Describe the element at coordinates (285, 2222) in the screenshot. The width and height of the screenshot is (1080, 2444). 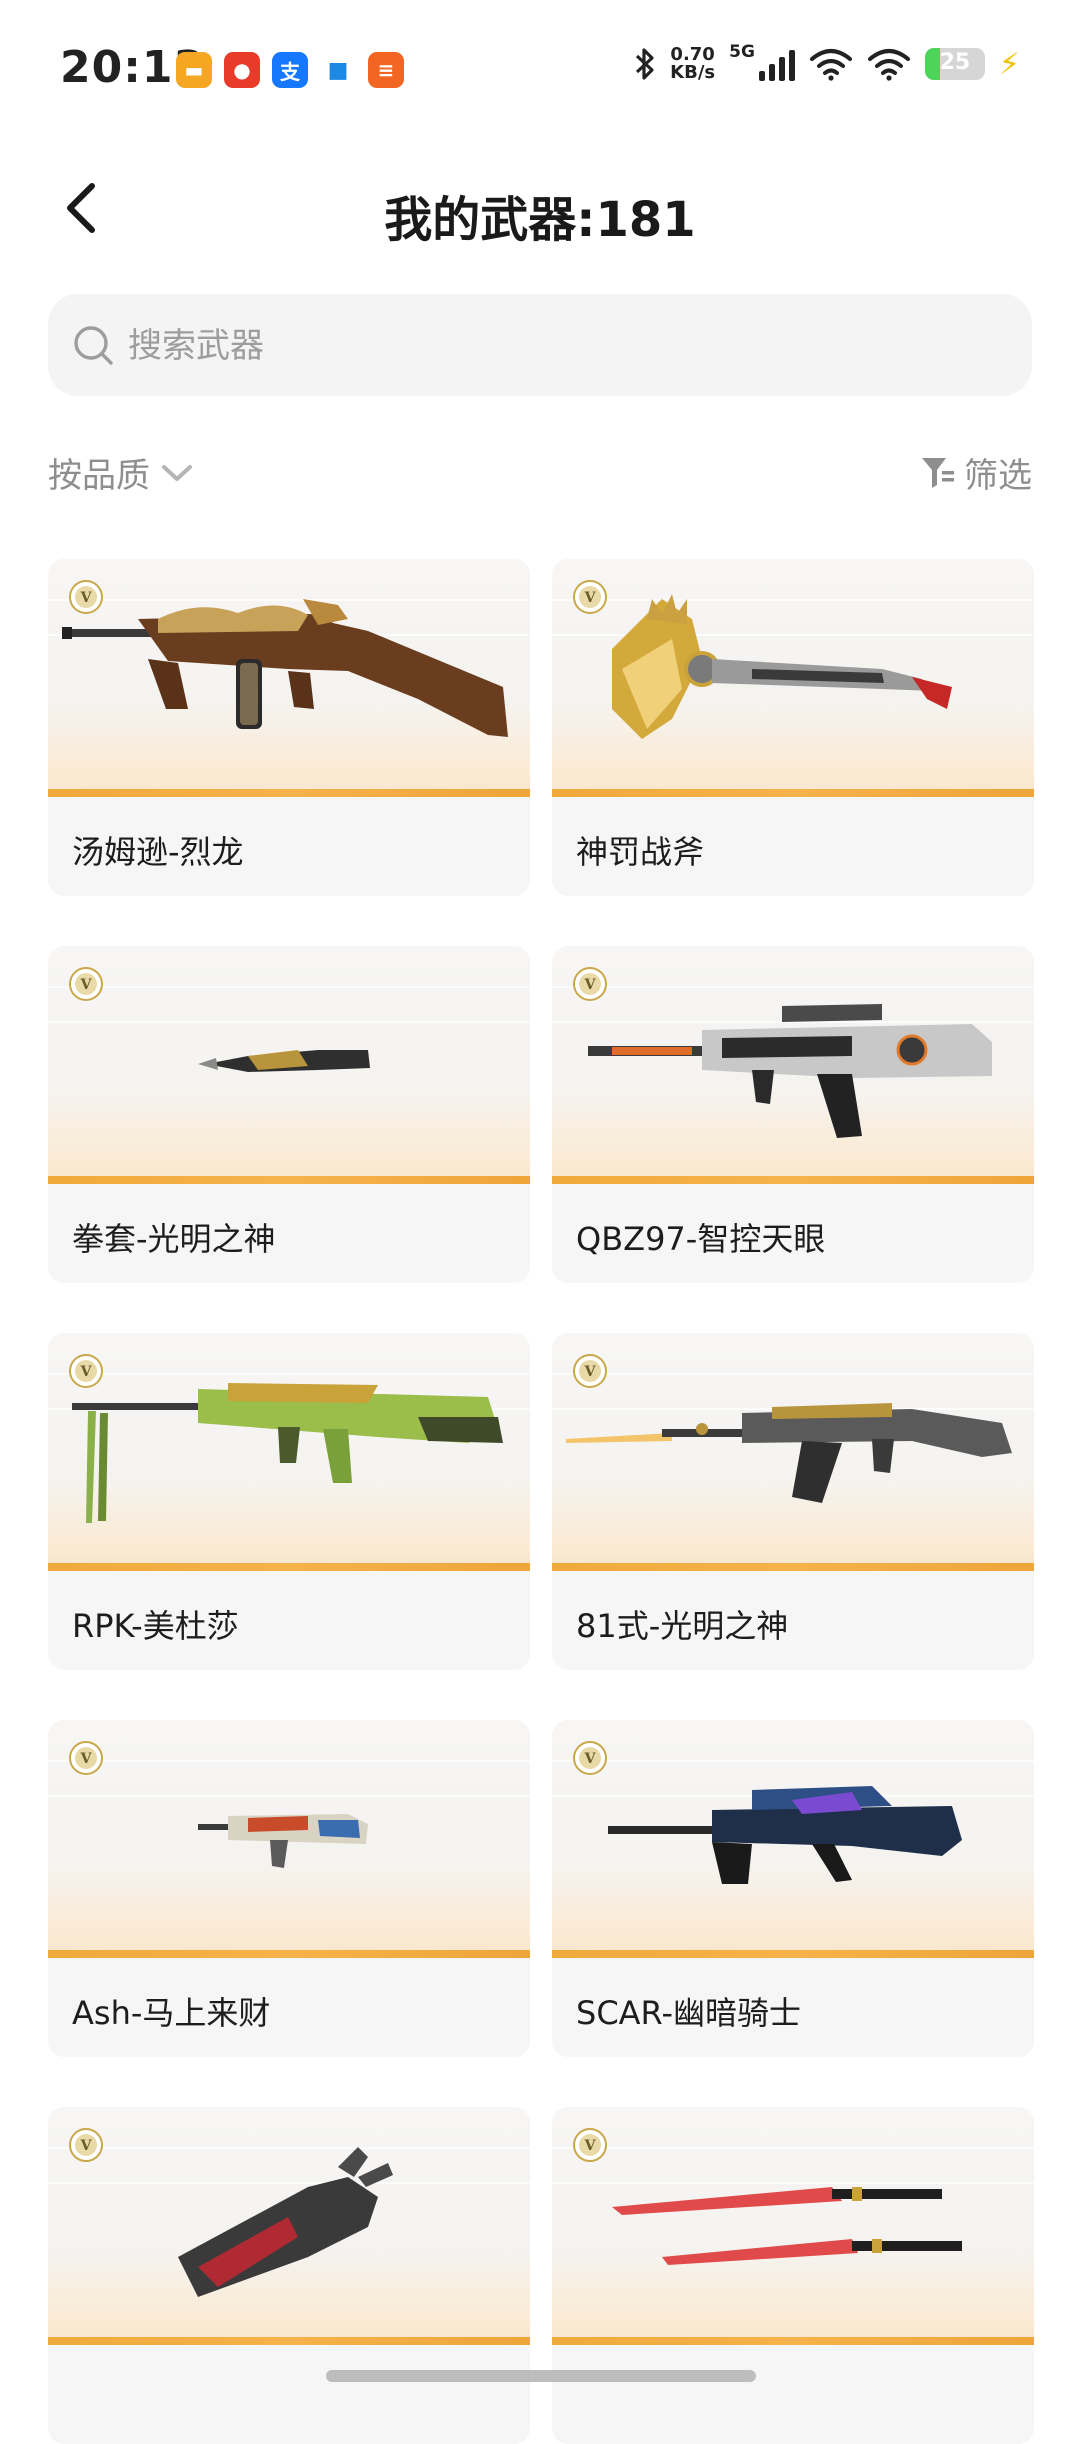
I see `gauntlet-weapon-image` at that location.